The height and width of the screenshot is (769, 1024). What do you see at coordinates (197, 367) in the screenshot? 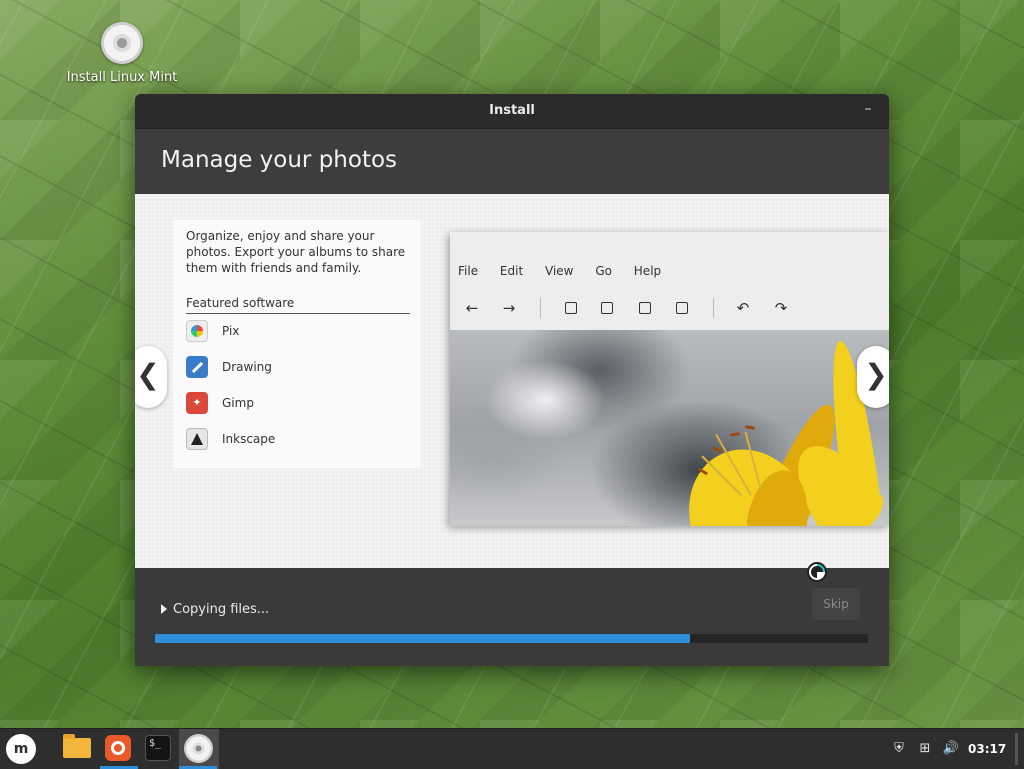
I see `drawing-icon` at bounding box center [197, 367].